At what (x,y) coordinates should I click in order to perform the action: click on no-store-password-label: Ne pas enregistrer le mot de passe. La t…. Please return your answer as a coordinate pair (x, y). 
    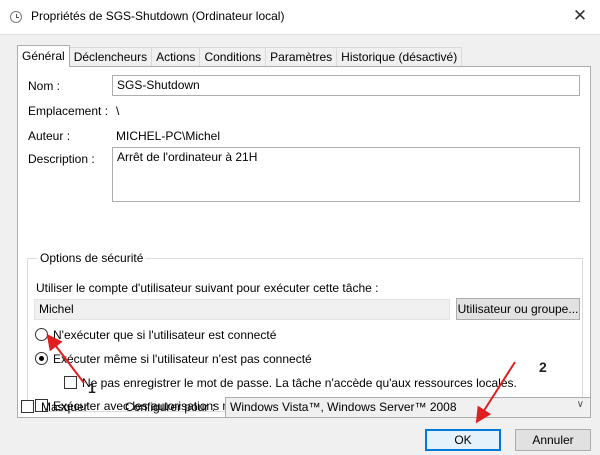
    Looking at the image, I should click on (299, 383).